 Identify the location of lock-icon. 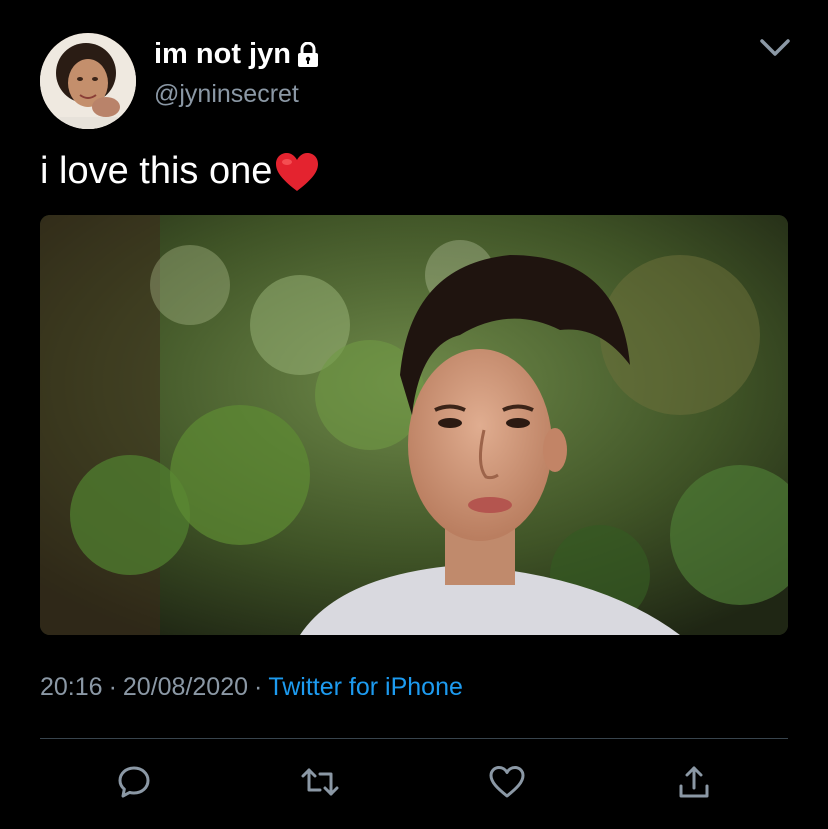
(308, 54).